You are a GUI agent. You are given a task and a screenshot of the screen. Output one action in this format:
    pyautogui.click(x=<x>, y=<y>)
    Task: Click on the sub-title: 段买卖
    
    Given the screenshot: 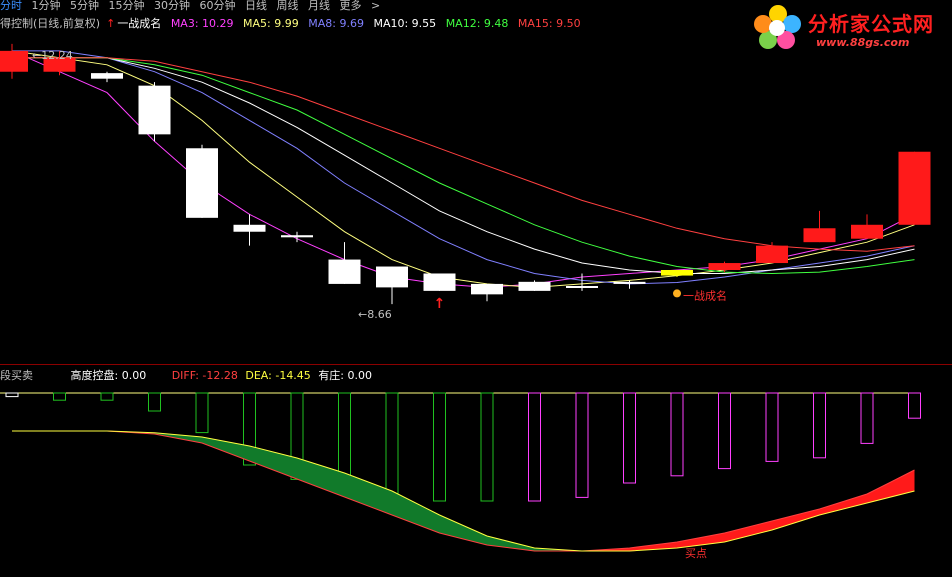 What is the action you would take?
    pyautogui.click(x=16, y=375)
    